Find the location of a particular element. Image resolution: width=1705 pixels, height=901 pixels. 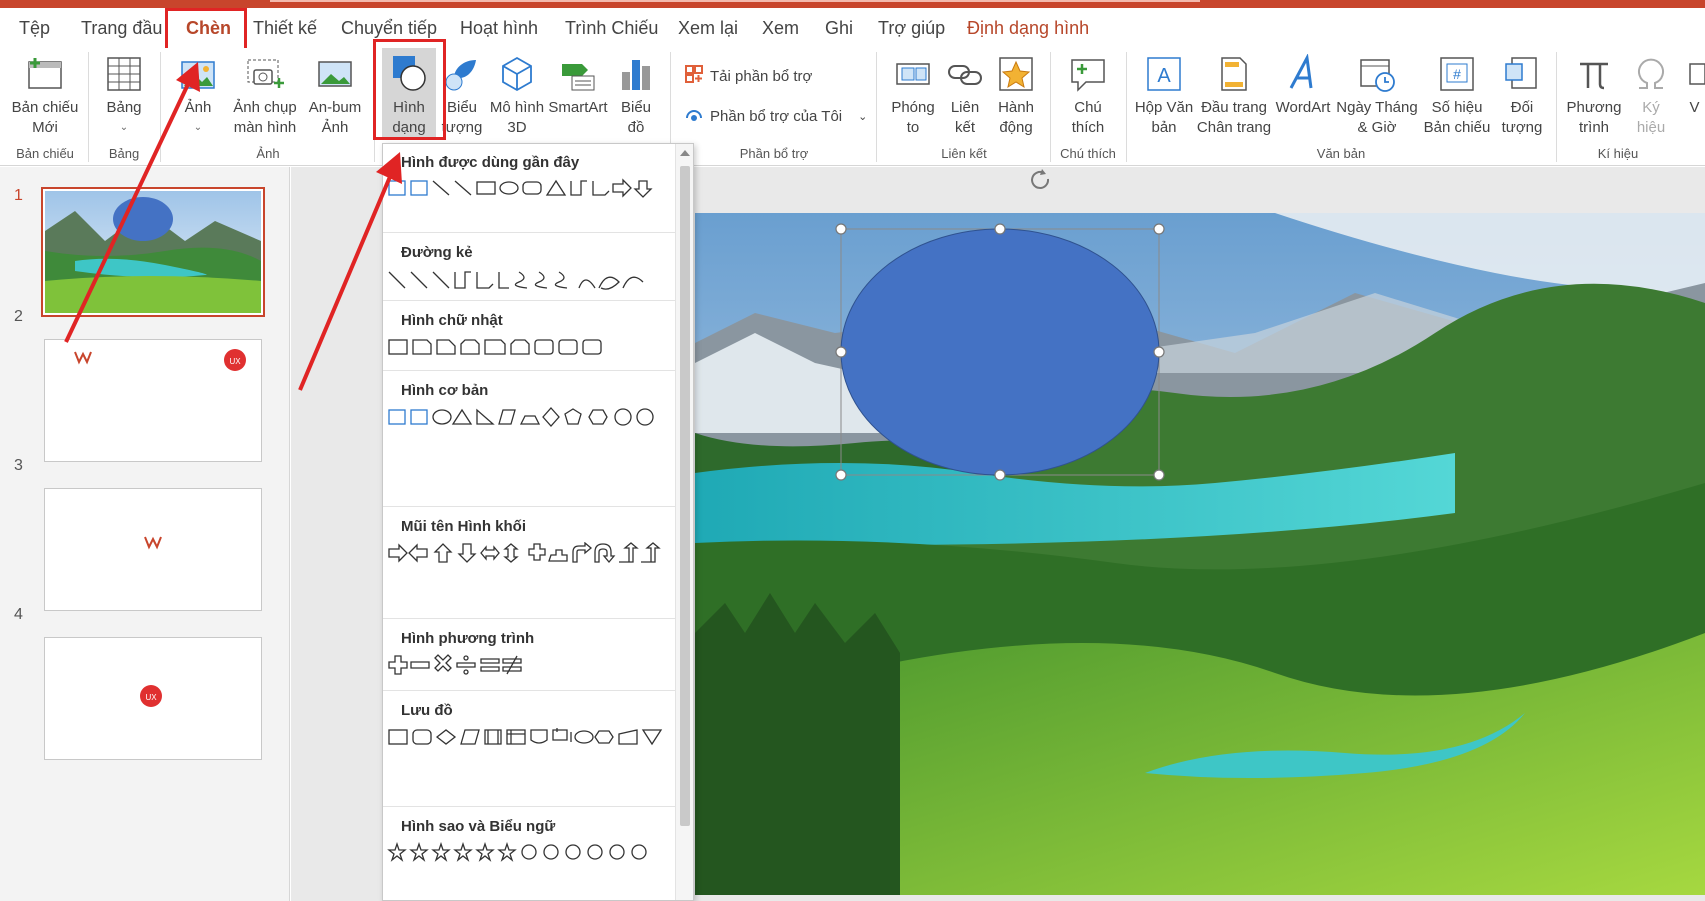

shape-selection-layer is located at coordinates (1000, 352).